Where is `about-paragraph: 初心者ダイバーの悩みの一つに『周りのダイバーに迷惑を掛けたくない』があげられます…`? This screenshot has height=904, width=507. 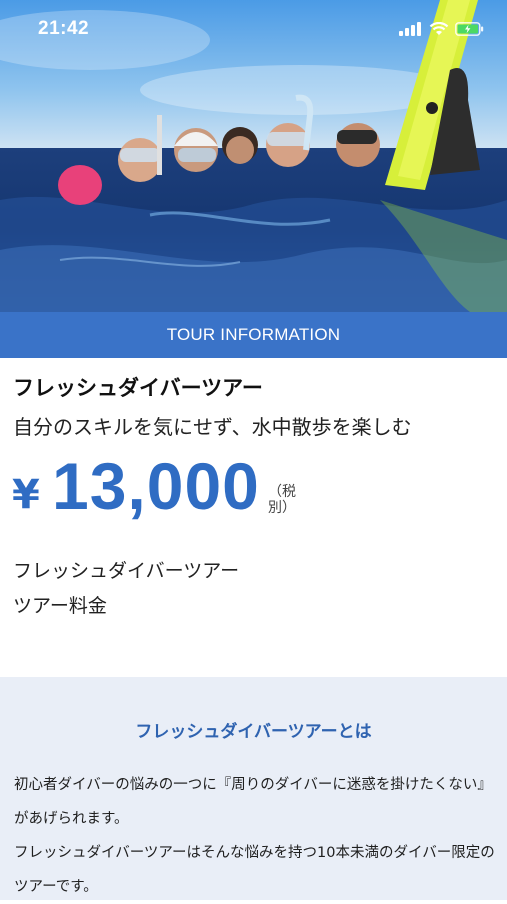
about-paragraph: 初心者ダイバーの悩みの一つに『周りのダイバーに迷惑を掛けたくない』があげられます… is located at coordinates (253, 802).